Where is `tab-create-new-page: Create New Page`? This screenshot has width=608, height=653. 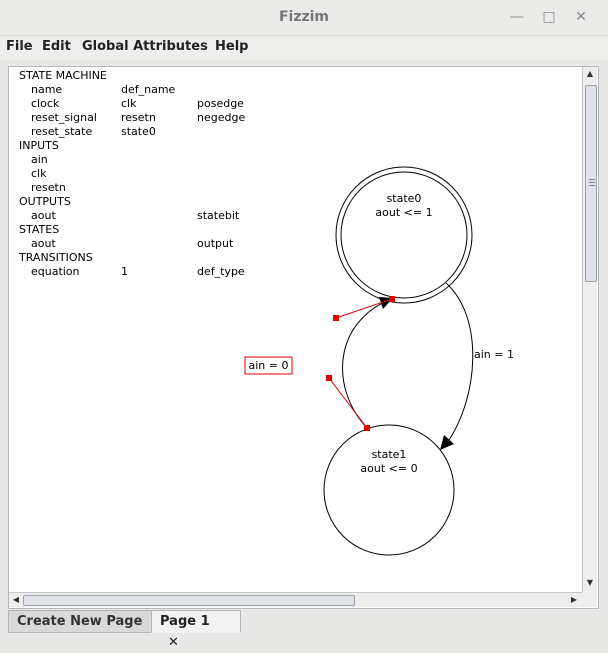 tab-create-new-page: Create New Page is located at coordinates (80, 621).